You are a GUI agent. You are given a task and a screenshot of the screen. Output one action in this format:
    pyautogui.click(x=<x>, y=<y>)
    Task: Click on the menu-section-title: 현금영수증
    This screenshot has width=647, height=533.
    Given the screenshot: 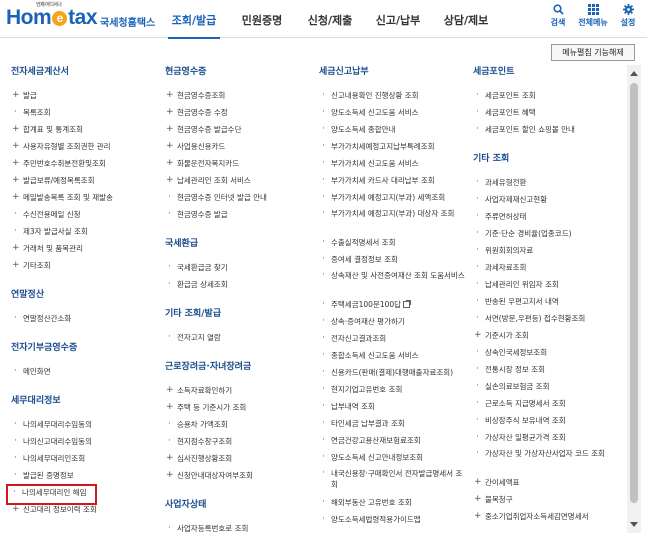 What is the action you would take?
    pyautogui.click(x=240, y=72)
    